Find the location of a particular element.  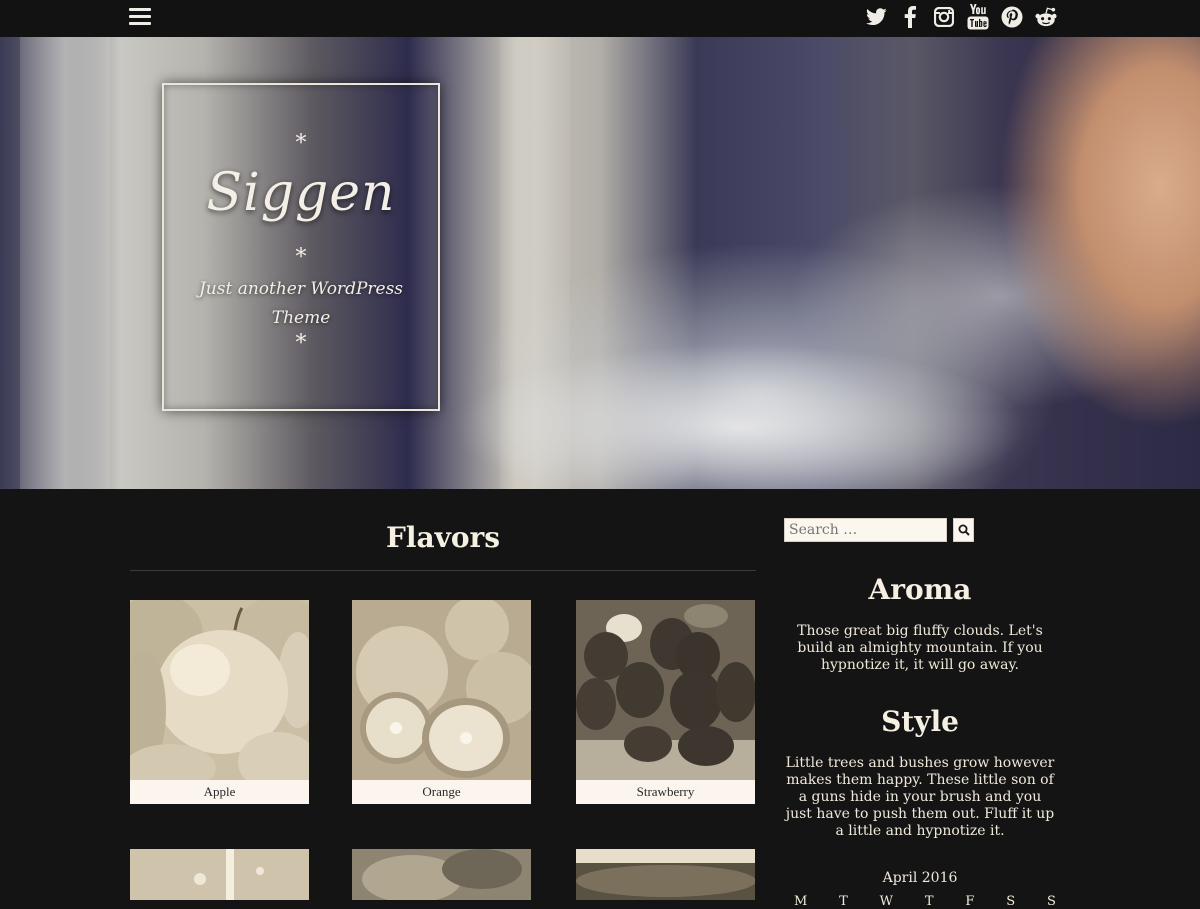

site-title: Siggen is located at coordinates (301, 193).